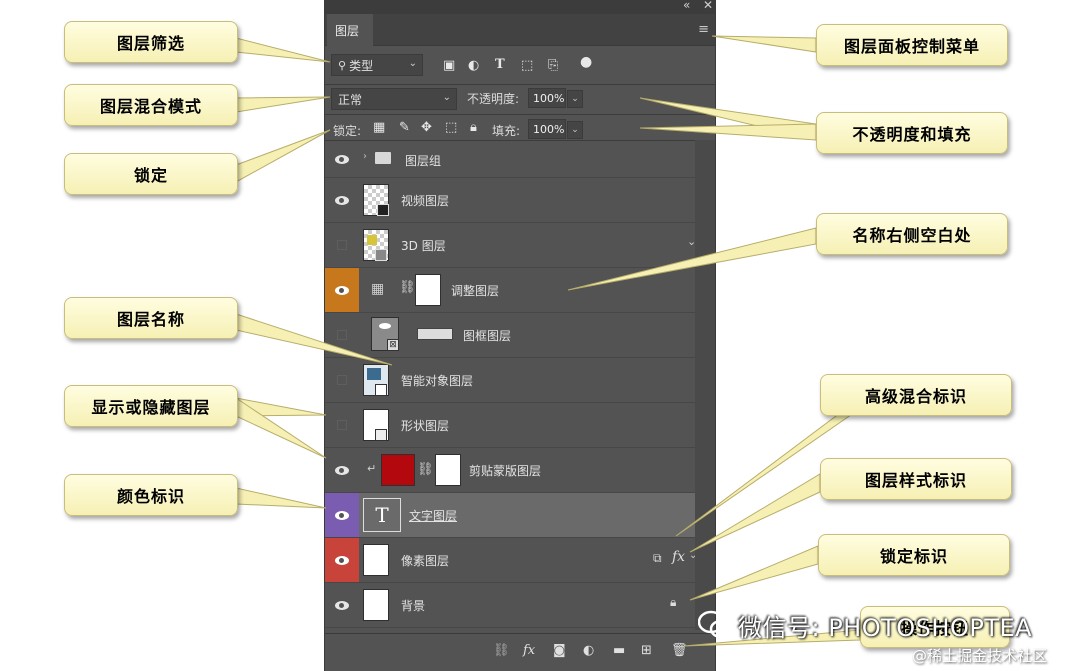 The width and height of the screenshot is (1080, 671). What do you see at coordinates (511, 290) in the screenshot?
I see `layer-row-adjustment: ▦ ⛓ 调整图层` at bounding box center [511, 290].